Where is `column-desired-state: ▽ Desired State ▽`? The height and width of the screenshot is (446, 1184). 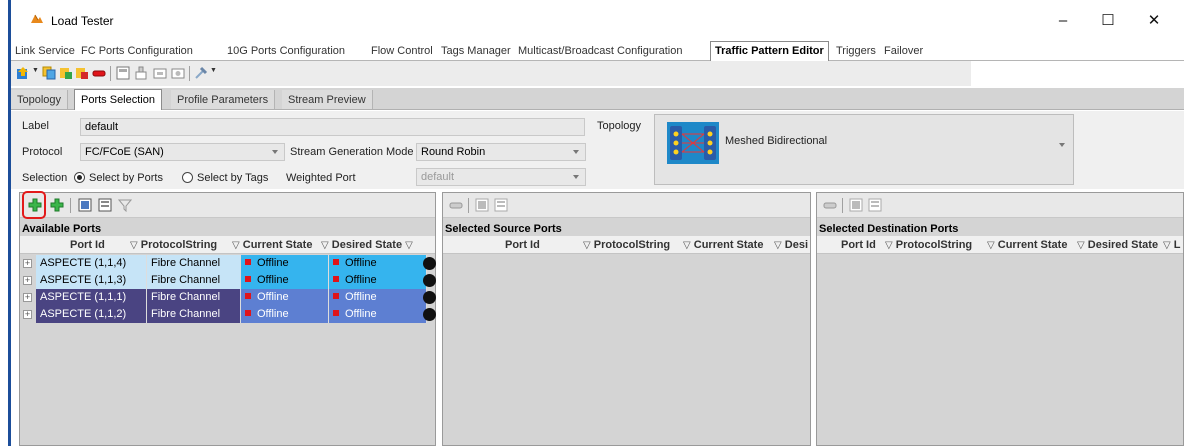
column-desired-state: ▽ Desired State ▽ is located at coordinates (367, 245).